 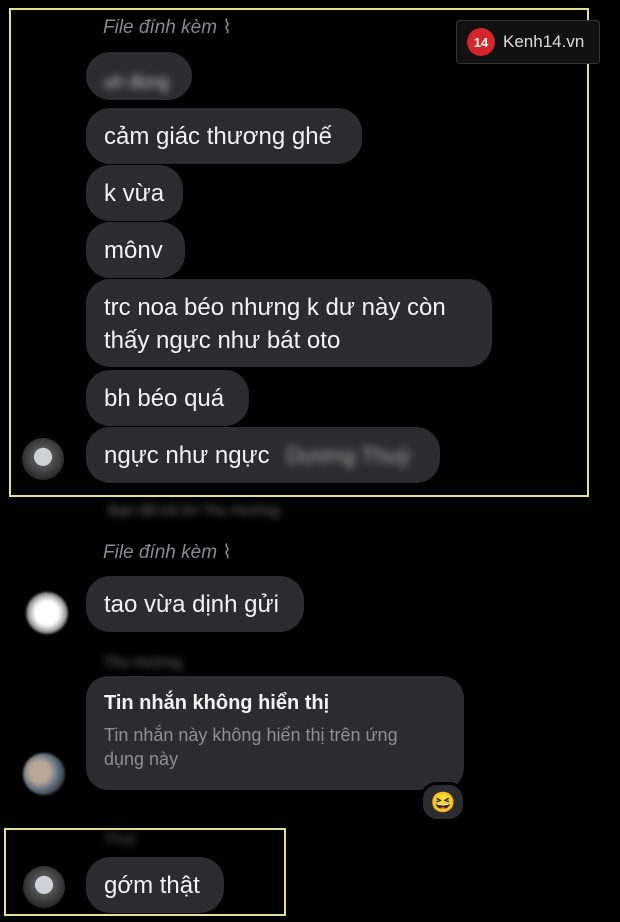 I want to click on message-bubble: ngực như ngực Dương Thuỳ, so click(x=263, y=455).